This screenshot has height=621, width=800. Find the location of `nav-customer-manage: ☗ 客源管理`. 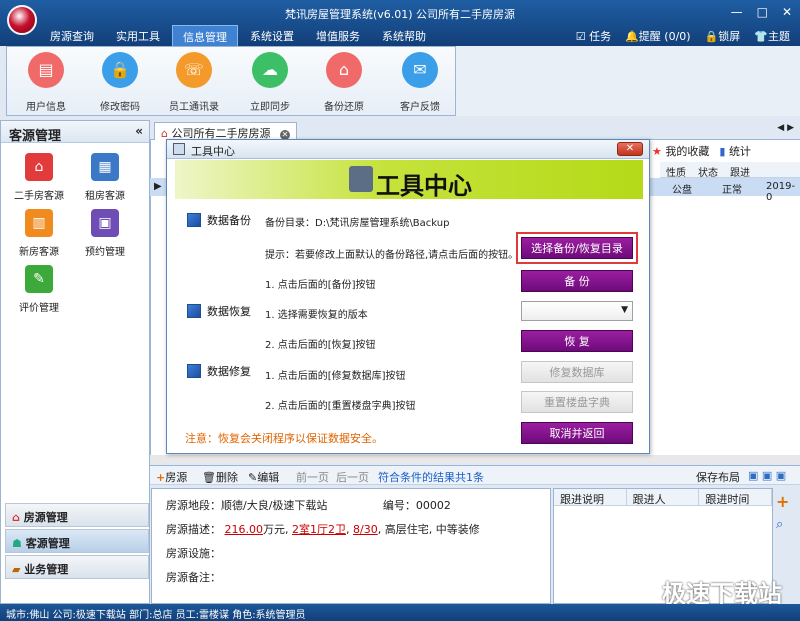

nav-customer-manage: ☗ 客源管理 is located at coordinates (77, 541).